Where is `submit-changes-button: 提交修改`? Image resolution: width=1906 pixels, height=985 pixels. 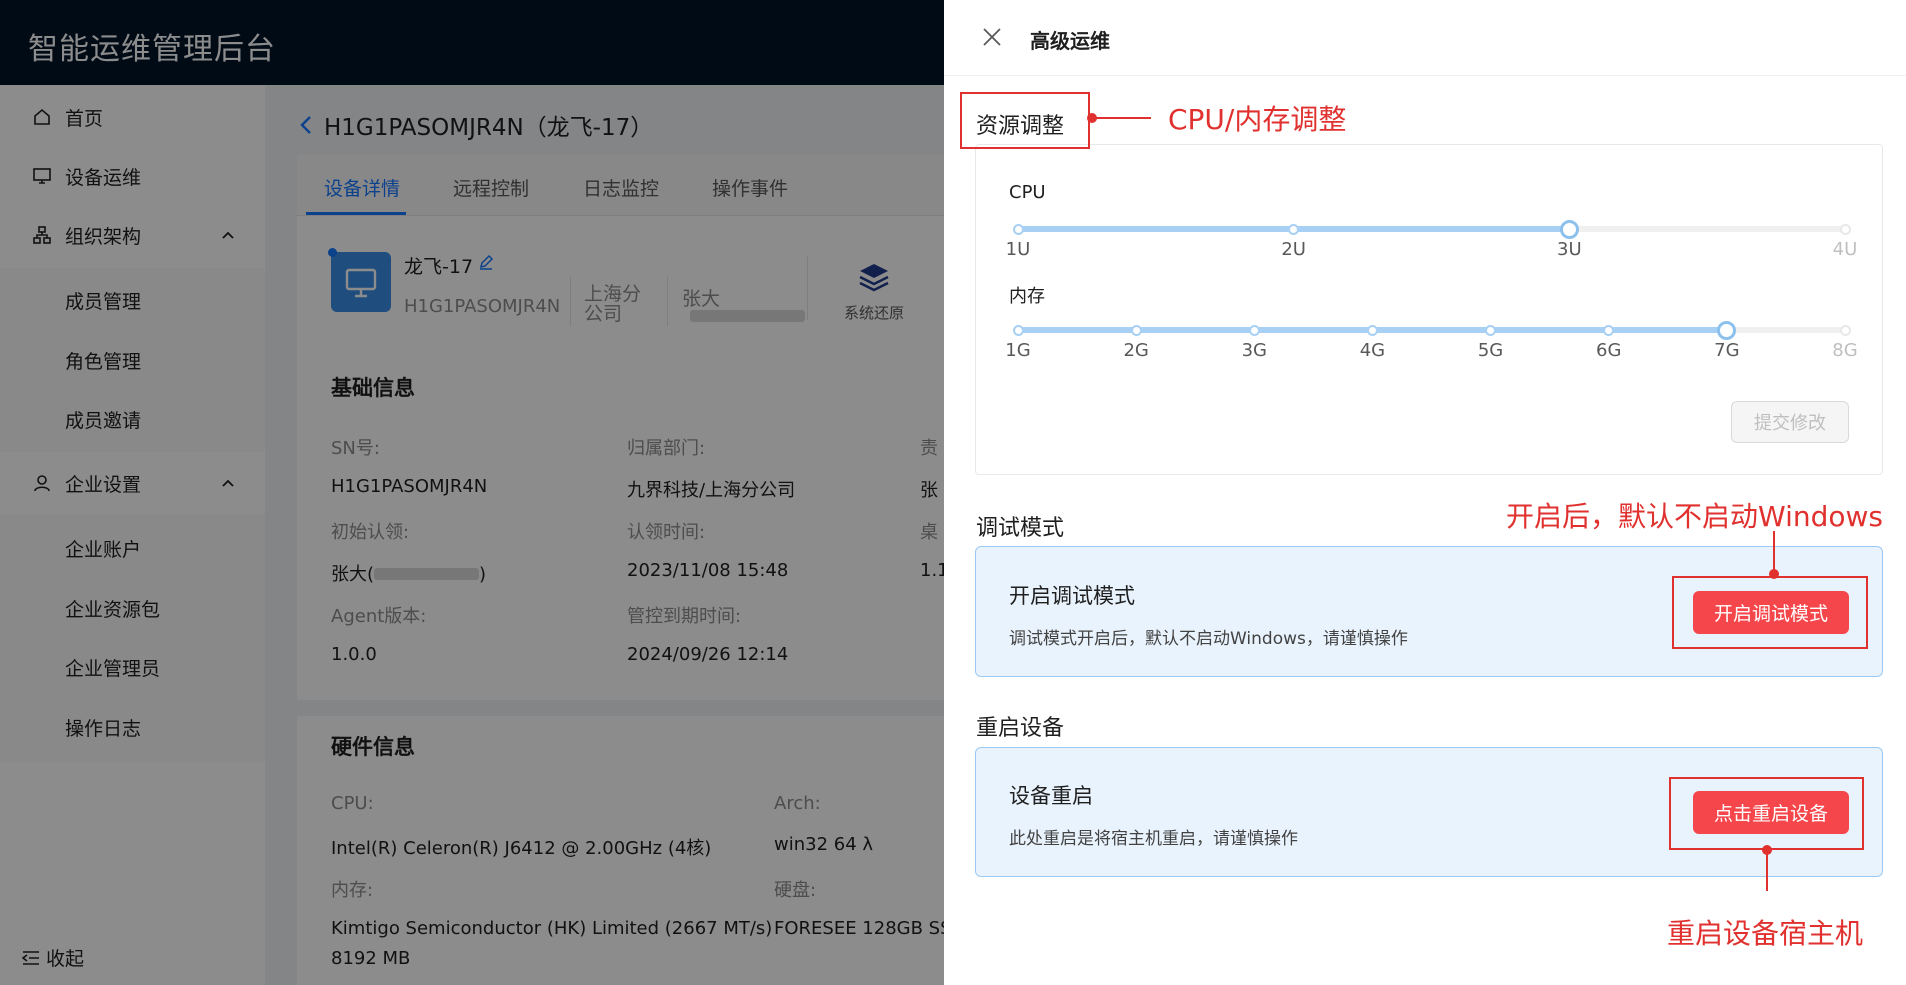 submit-changes-button: 提交修改 is located at coordinates (1790, 422).